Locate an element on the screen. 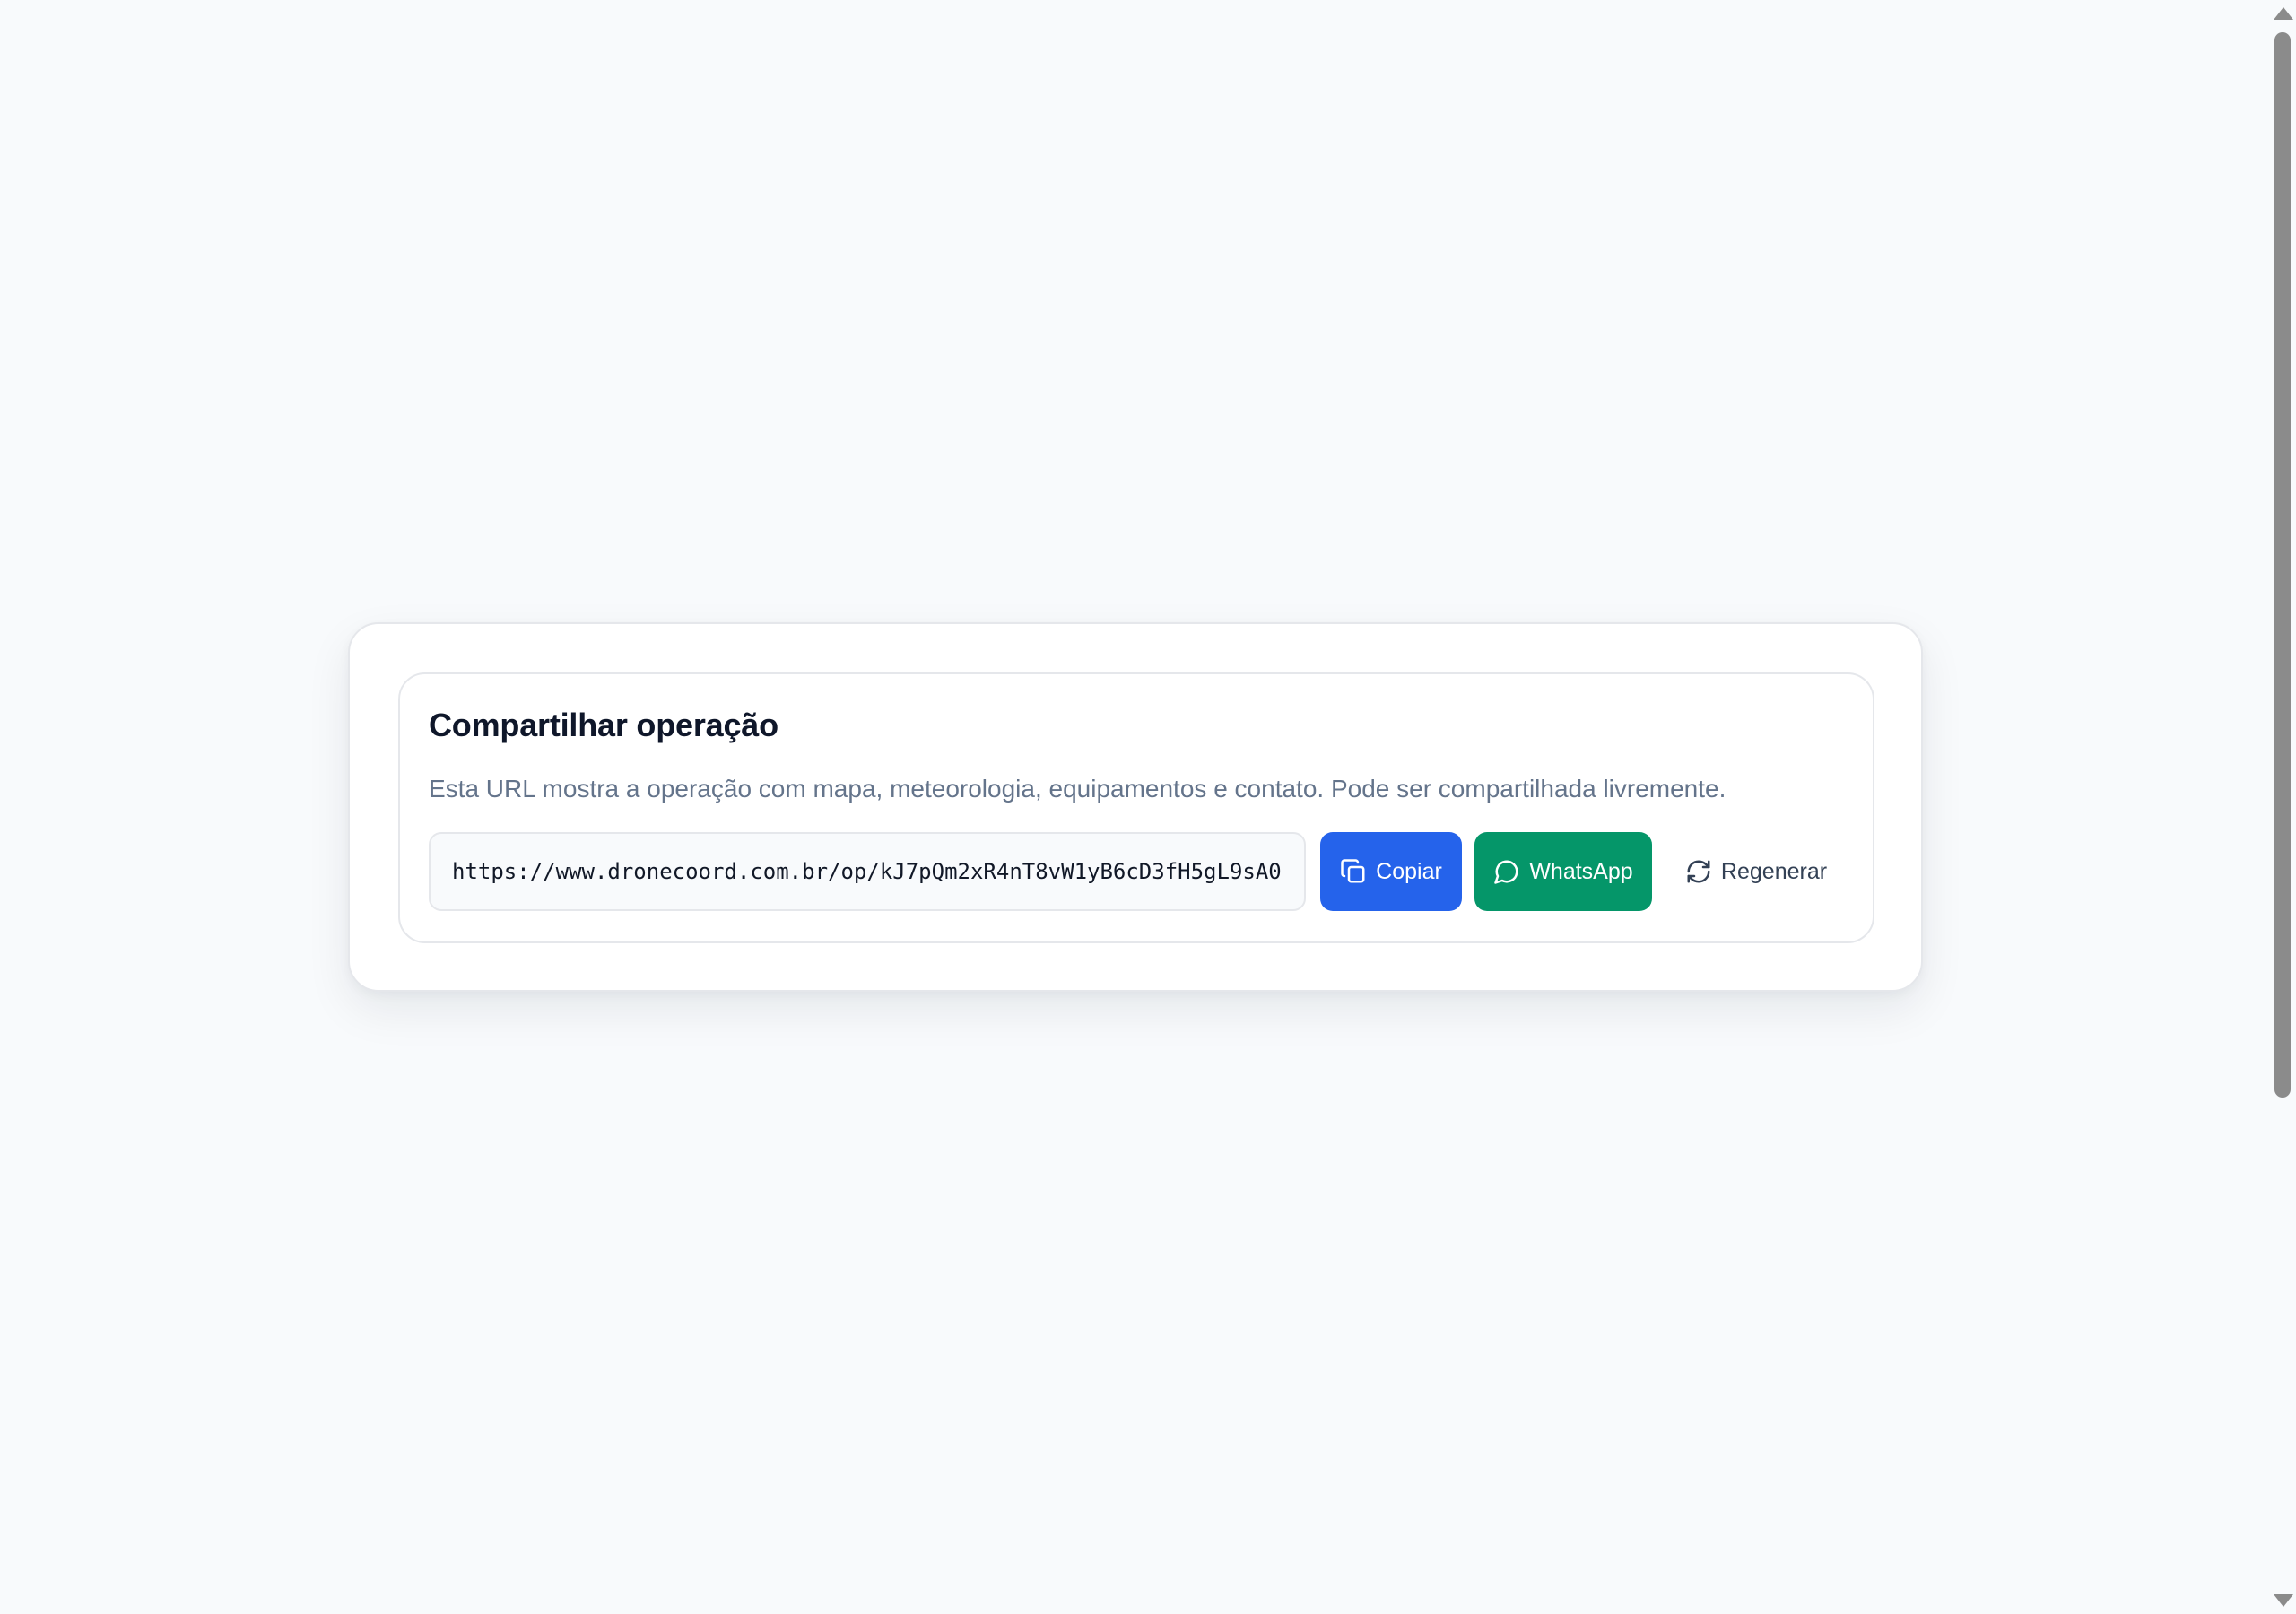 The width and height of the screenshot is (2296, 1614). refresh-icon is located at coordinates (1698, 871).